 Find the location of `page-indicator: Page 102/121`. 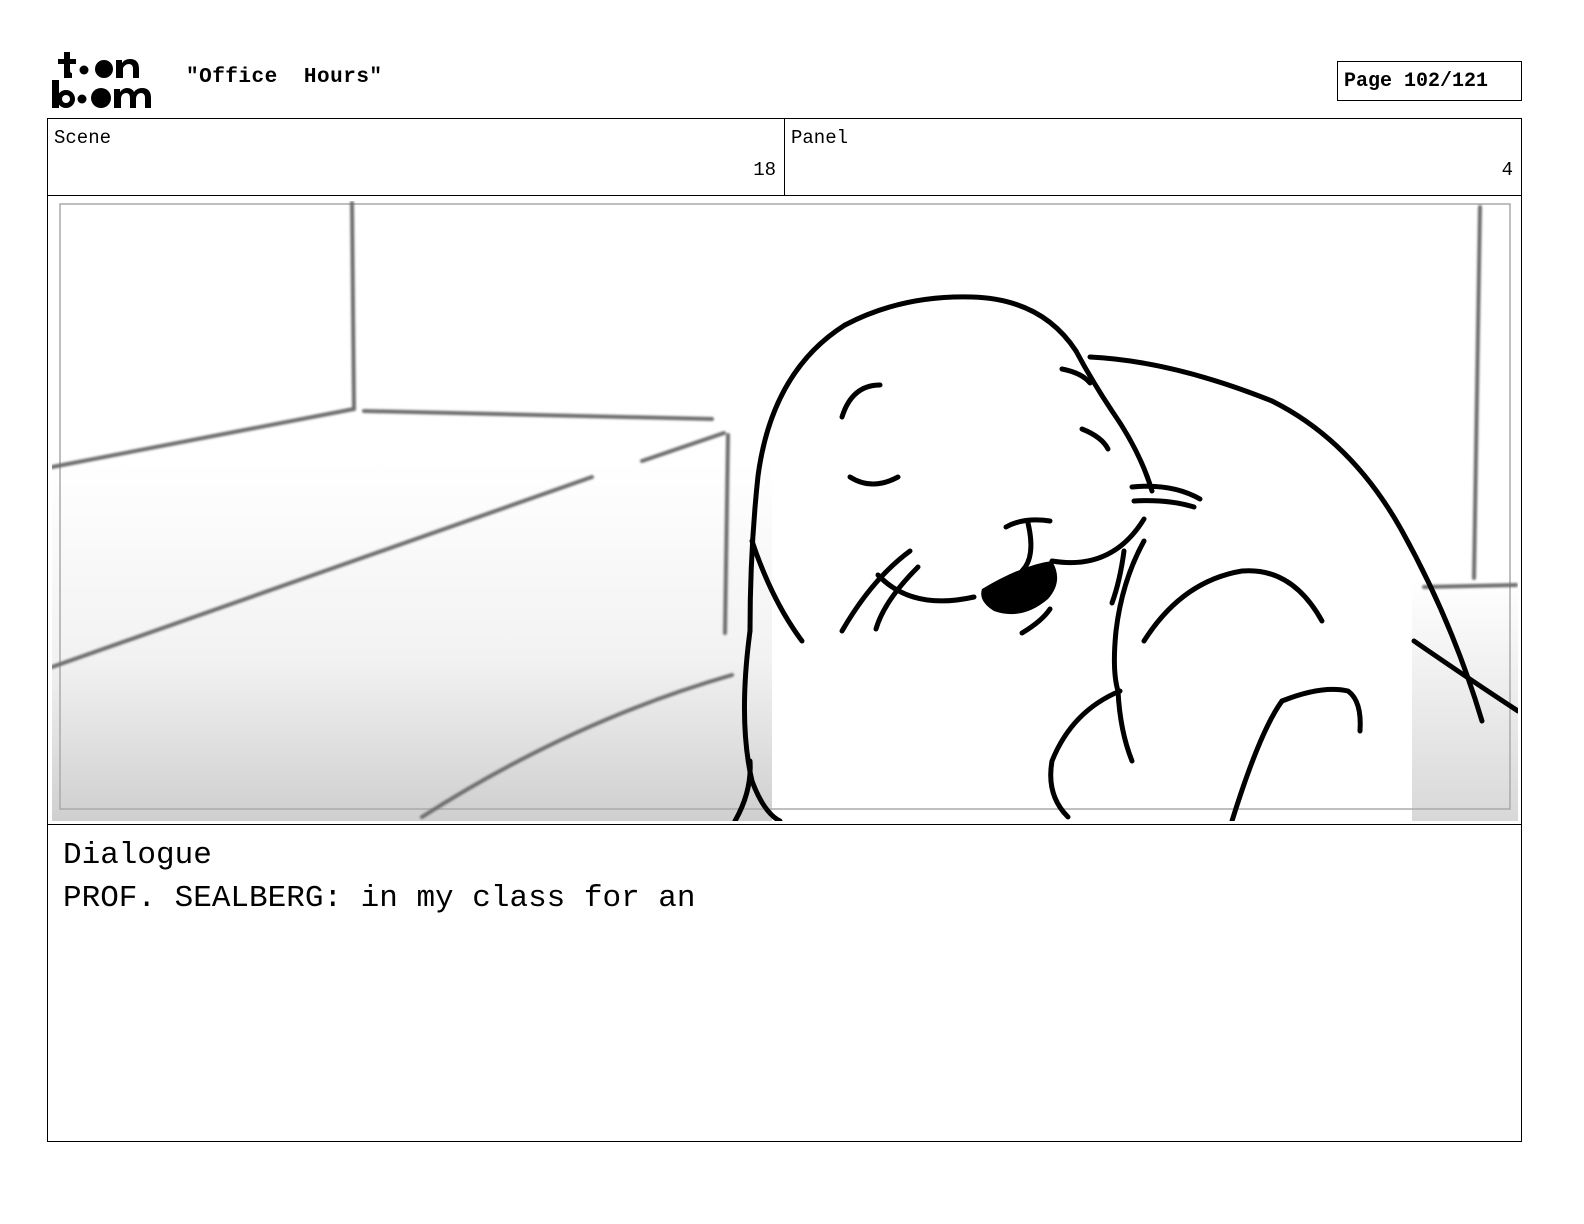

page-indicator: Page 102/121 is located at coordinates (1429, 81).